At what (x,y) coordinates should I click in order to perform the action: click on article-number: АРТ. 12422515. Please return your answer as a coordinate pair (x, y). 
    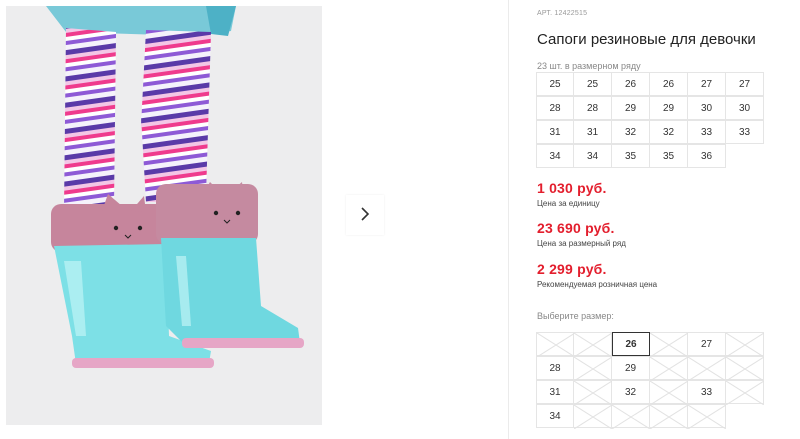
    Looking at the image, I should click on (562, 13).